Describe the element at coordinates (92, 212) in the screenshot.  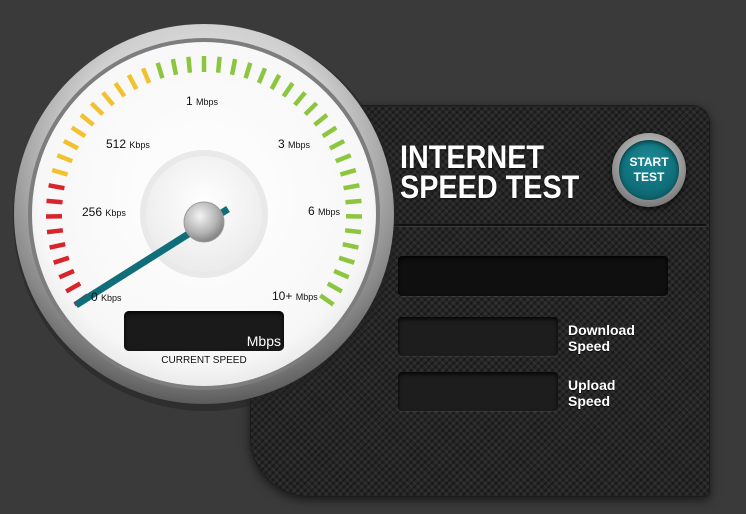
I see `gauge-label-value: 256` at that location.